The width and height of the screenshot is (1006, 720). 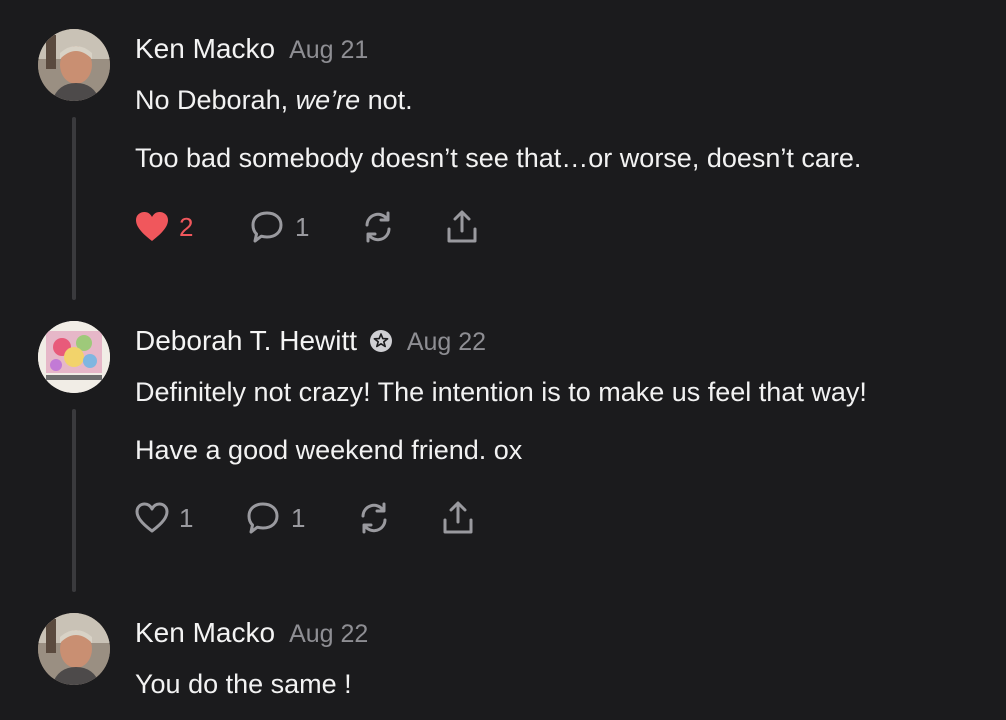 I want to click on comment-text-line-2: Have a good weekend friend. ox, so click(x=329, y=450).